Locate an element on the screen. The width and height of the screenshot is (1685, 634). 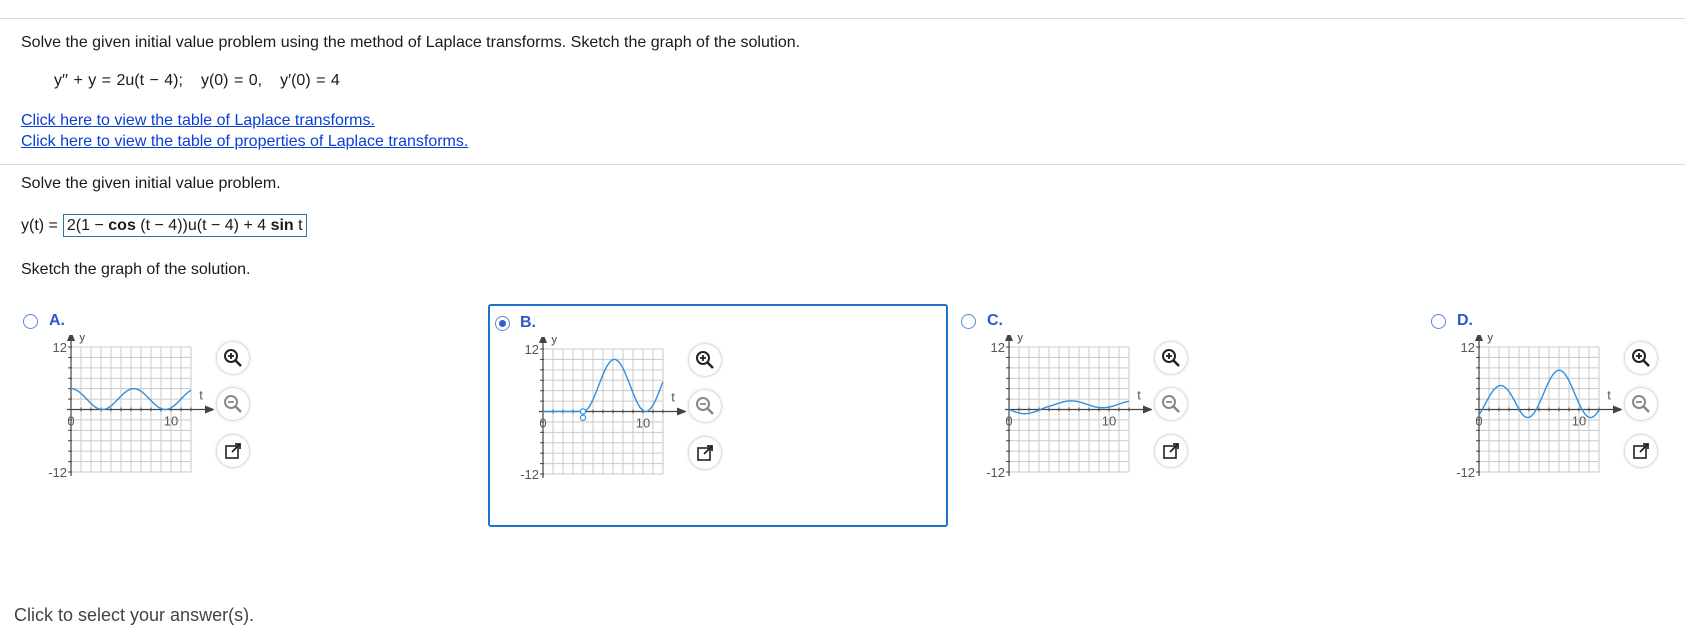
top-divider is located at coordinates (842, 18).